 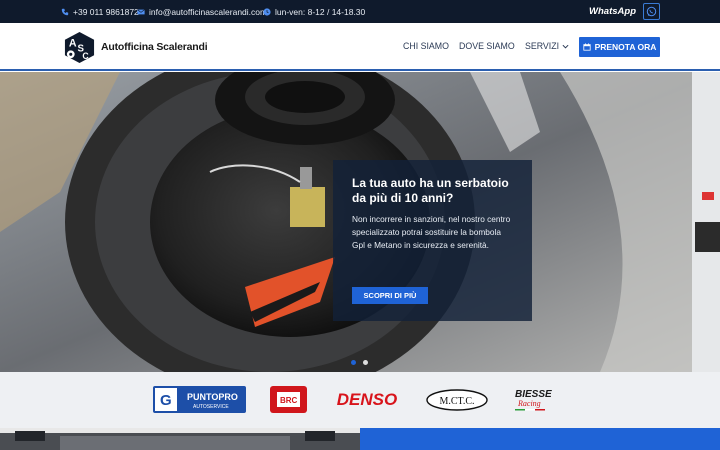 What do you see at coordinates (267, 11) in the screenshot?
I see `clock-icon` at bounding box center [267, 11].